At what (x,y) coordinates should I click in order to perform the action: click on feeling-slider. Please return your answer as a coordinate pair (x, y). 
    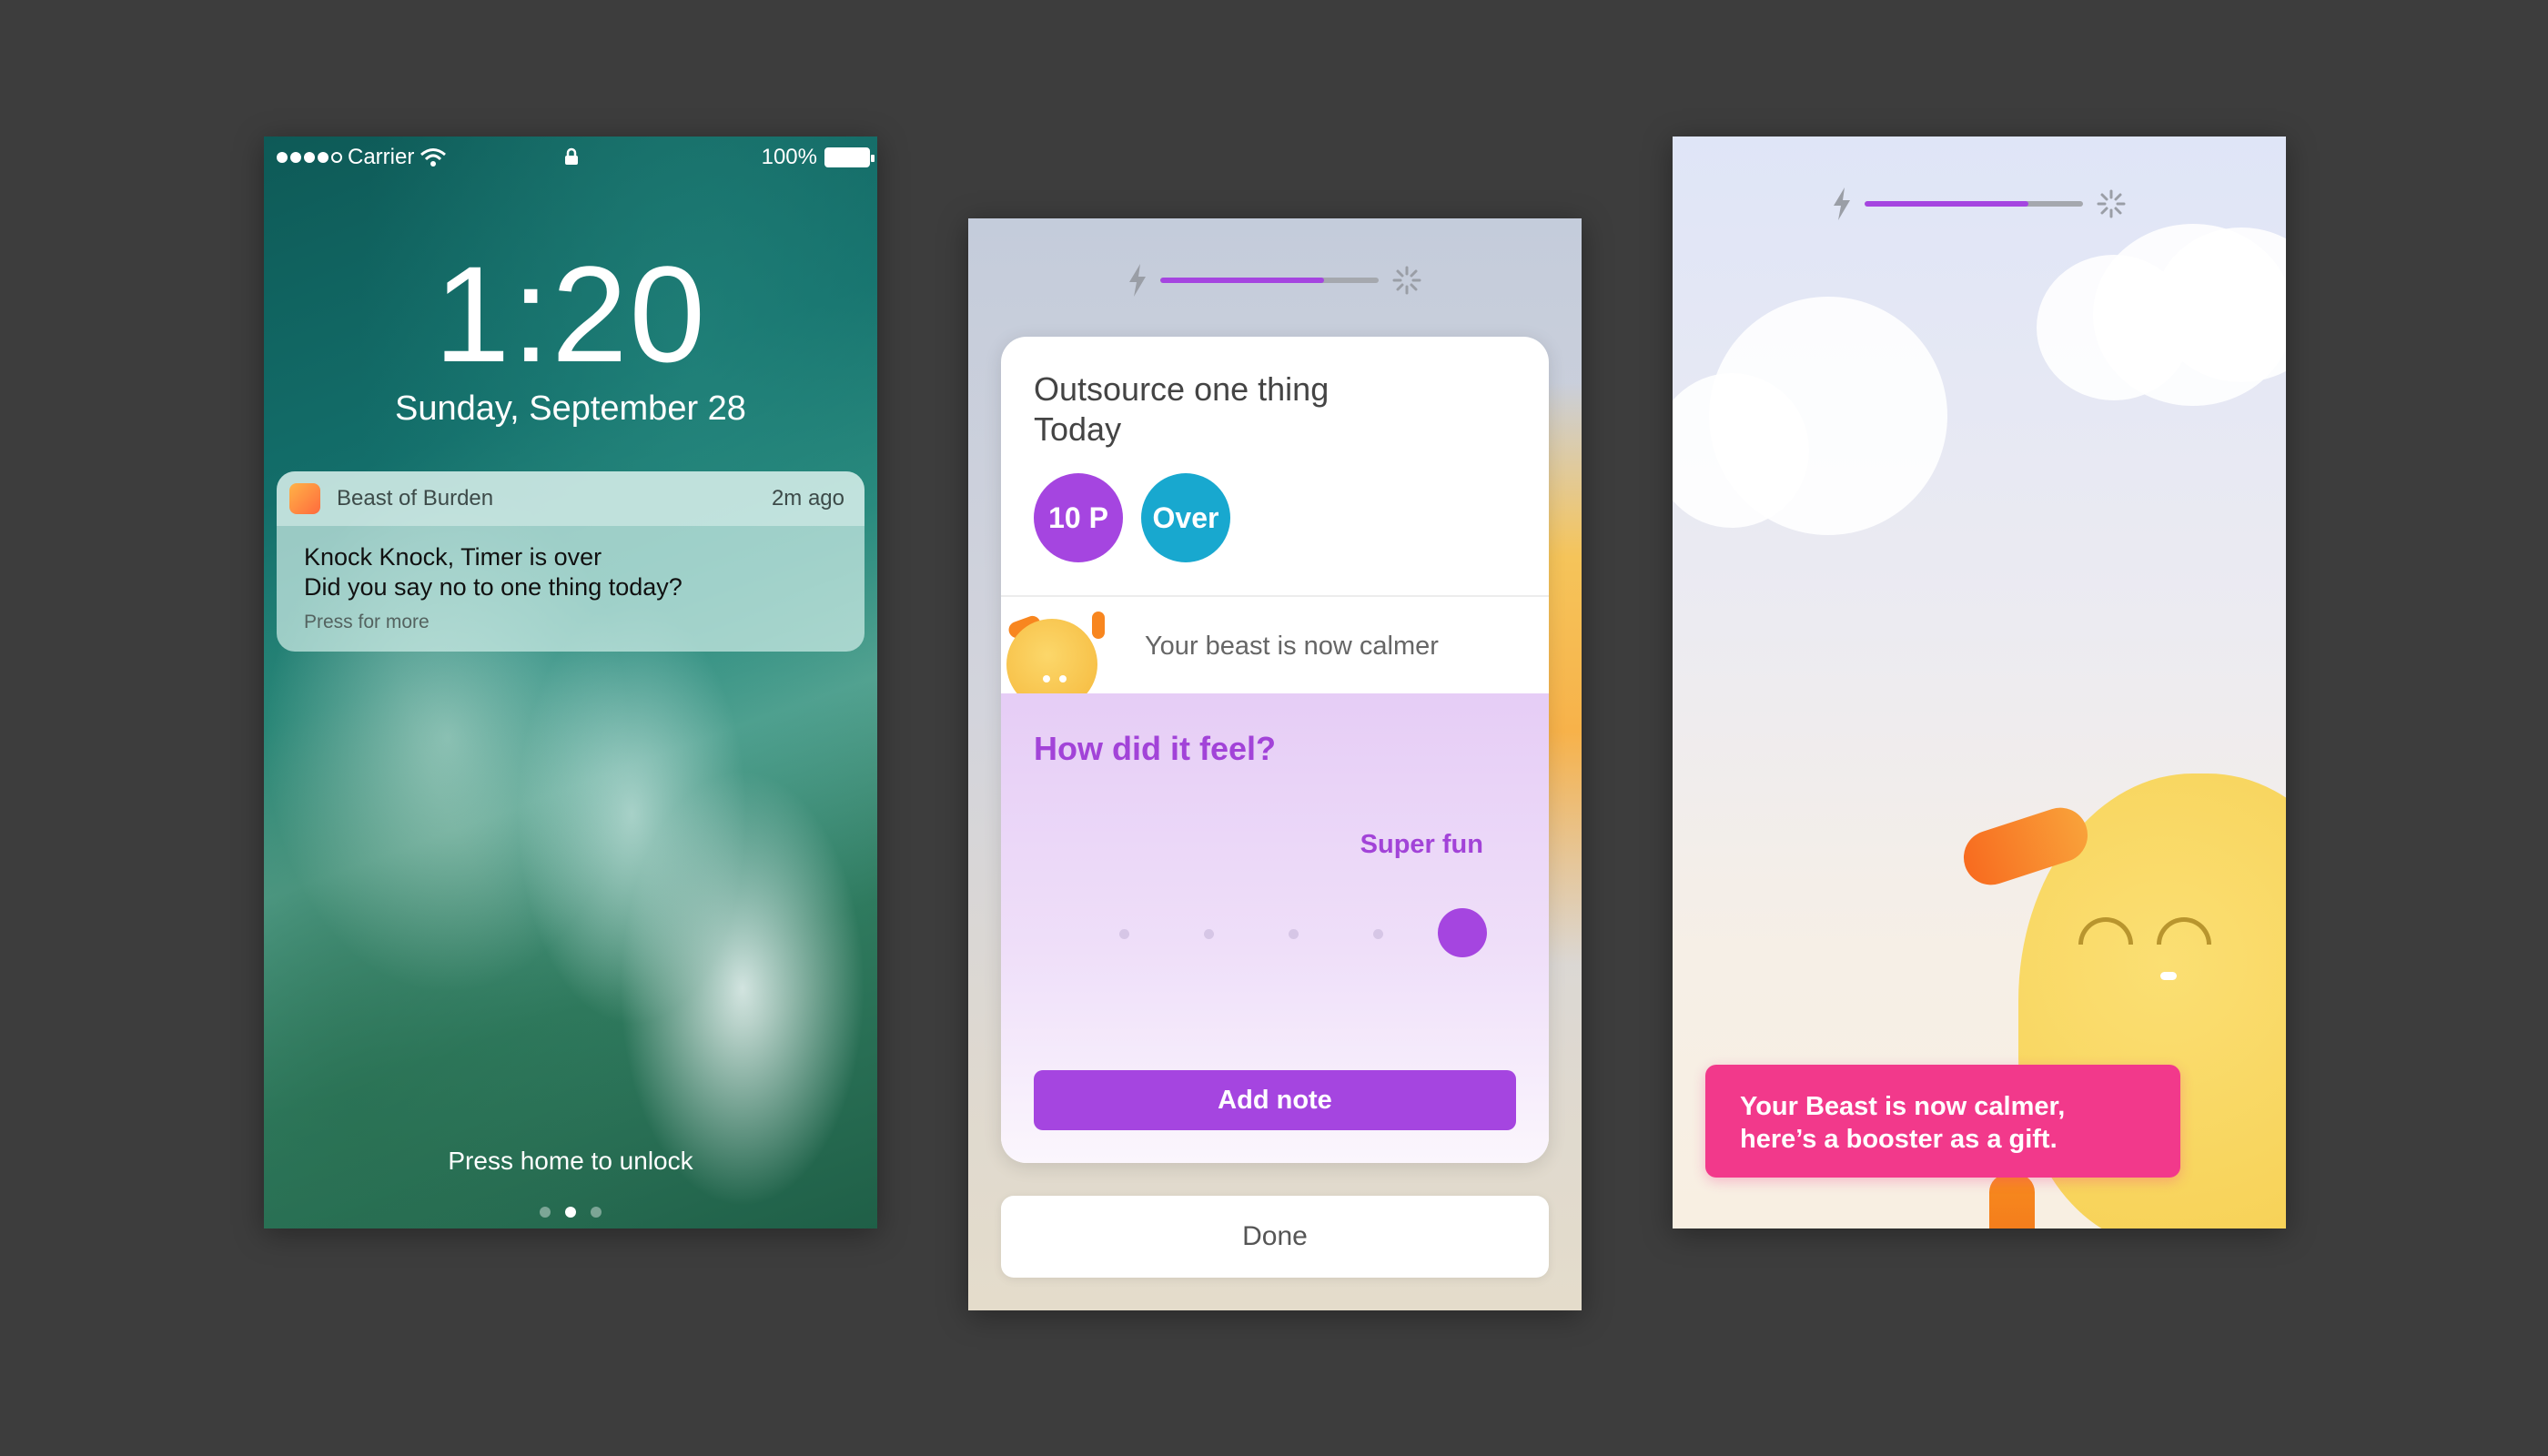
    Looking at the image, I should click on (1293, 934).